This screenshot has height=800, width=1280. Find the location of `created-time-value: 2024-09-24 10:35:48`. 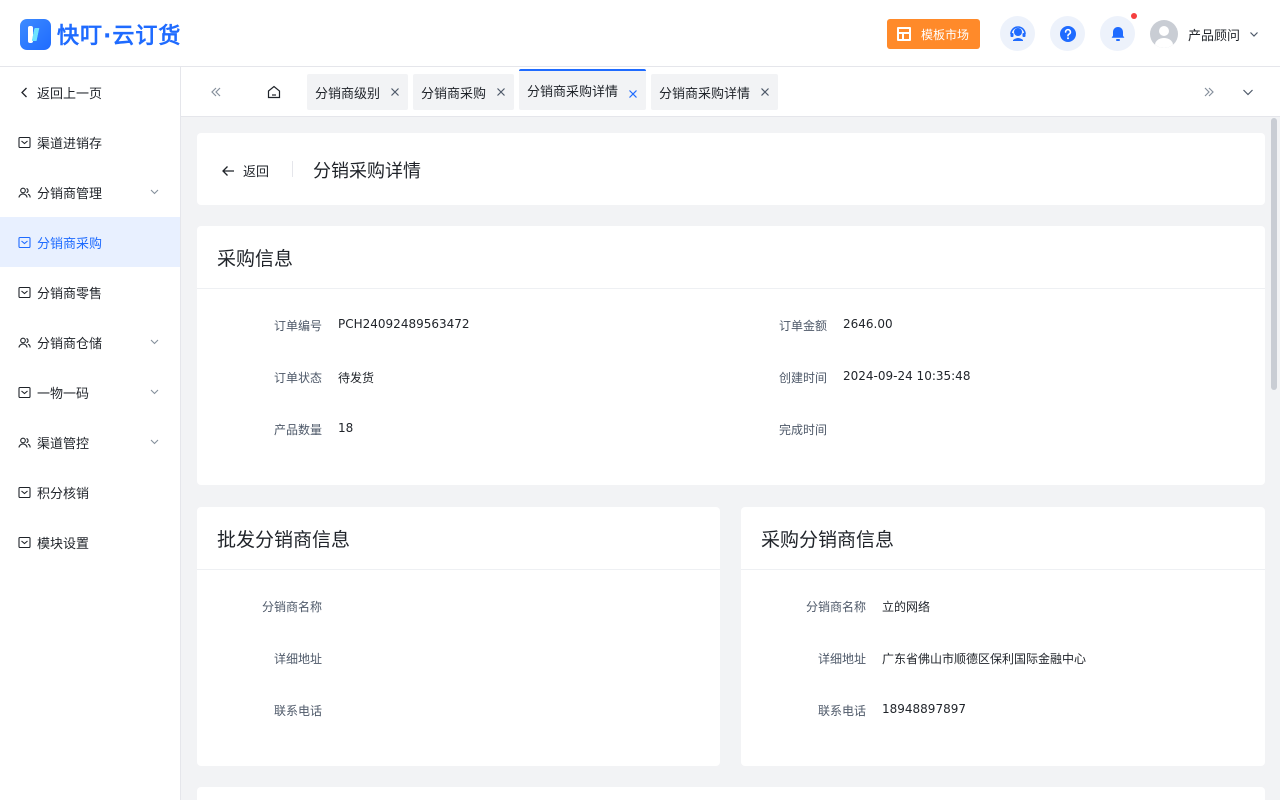

created-time-value: 2024-09-24 10:35:48 is located at coordinates (907, 376).